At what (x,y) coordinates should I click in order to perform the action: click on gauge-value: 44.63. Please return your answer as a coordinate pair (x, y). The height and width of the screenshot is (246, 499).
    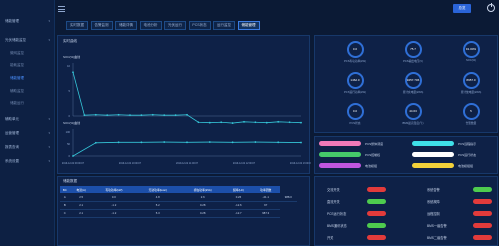
    Looking at the image, I should click on (413, 111).